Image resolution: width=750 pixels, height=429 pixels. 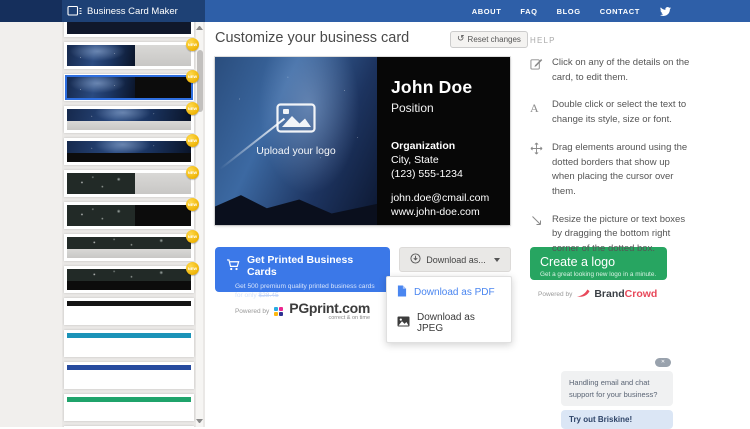 I want to click on sidebar-scrollbar, so click(x=199, y=224).